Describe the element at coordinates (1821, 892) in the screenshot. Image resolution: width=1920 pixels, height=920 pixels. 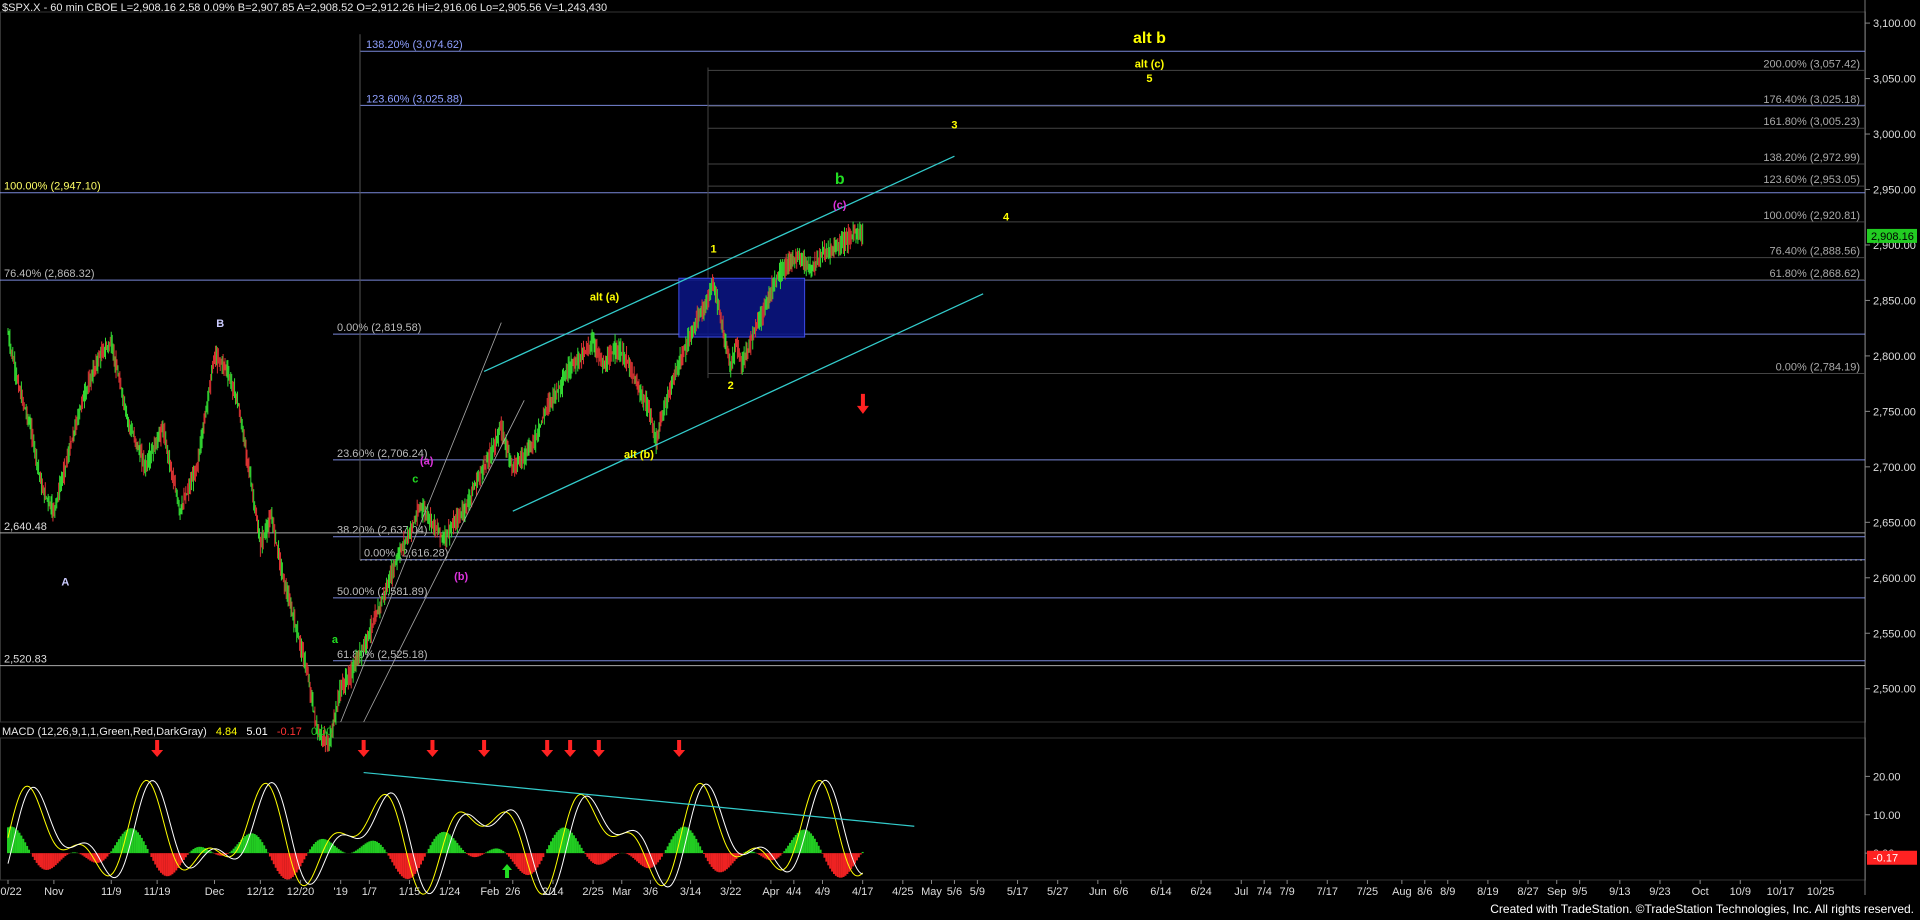
I see `date-tick-label: 10/25` at that location.